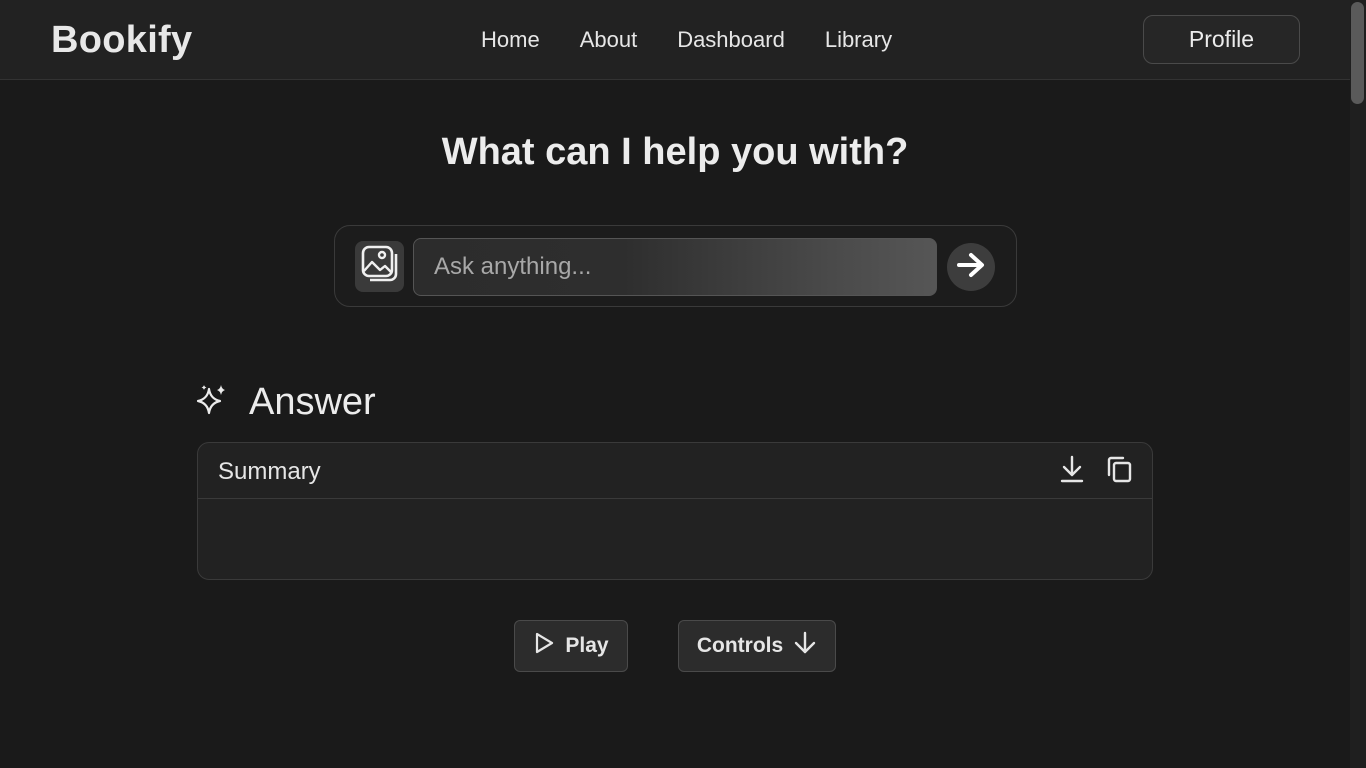 This screenshot has width=1366, height=768. Describe the element at coordinates (510, 40) in the screenshot. I see `nav-link-home: Home` at that location.